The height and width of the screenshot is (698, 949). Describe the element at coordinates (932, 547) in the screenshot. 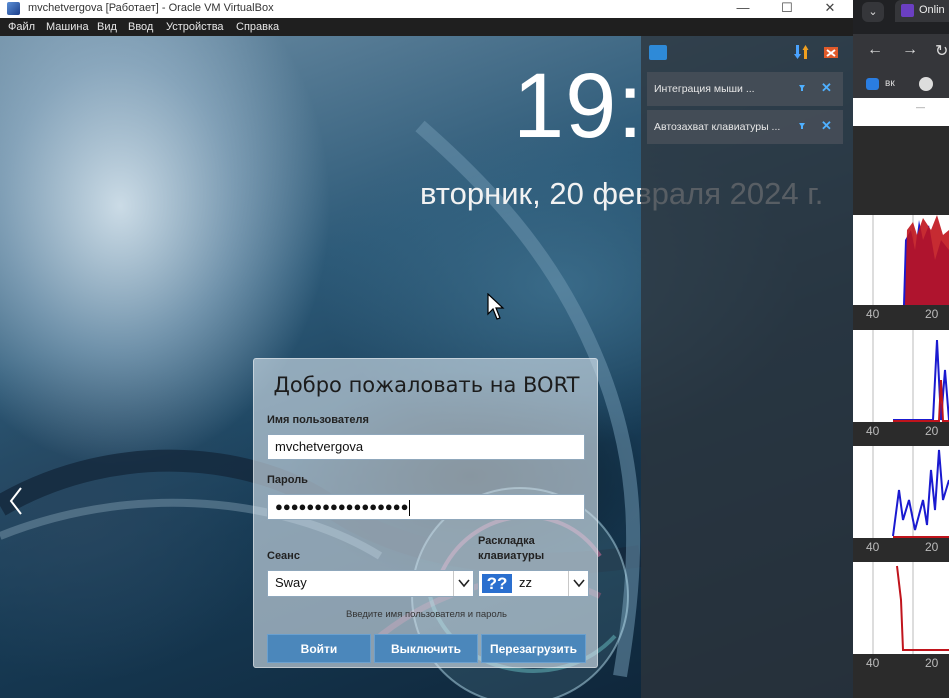

I see `graph-3-axis-right: 20` at that location.